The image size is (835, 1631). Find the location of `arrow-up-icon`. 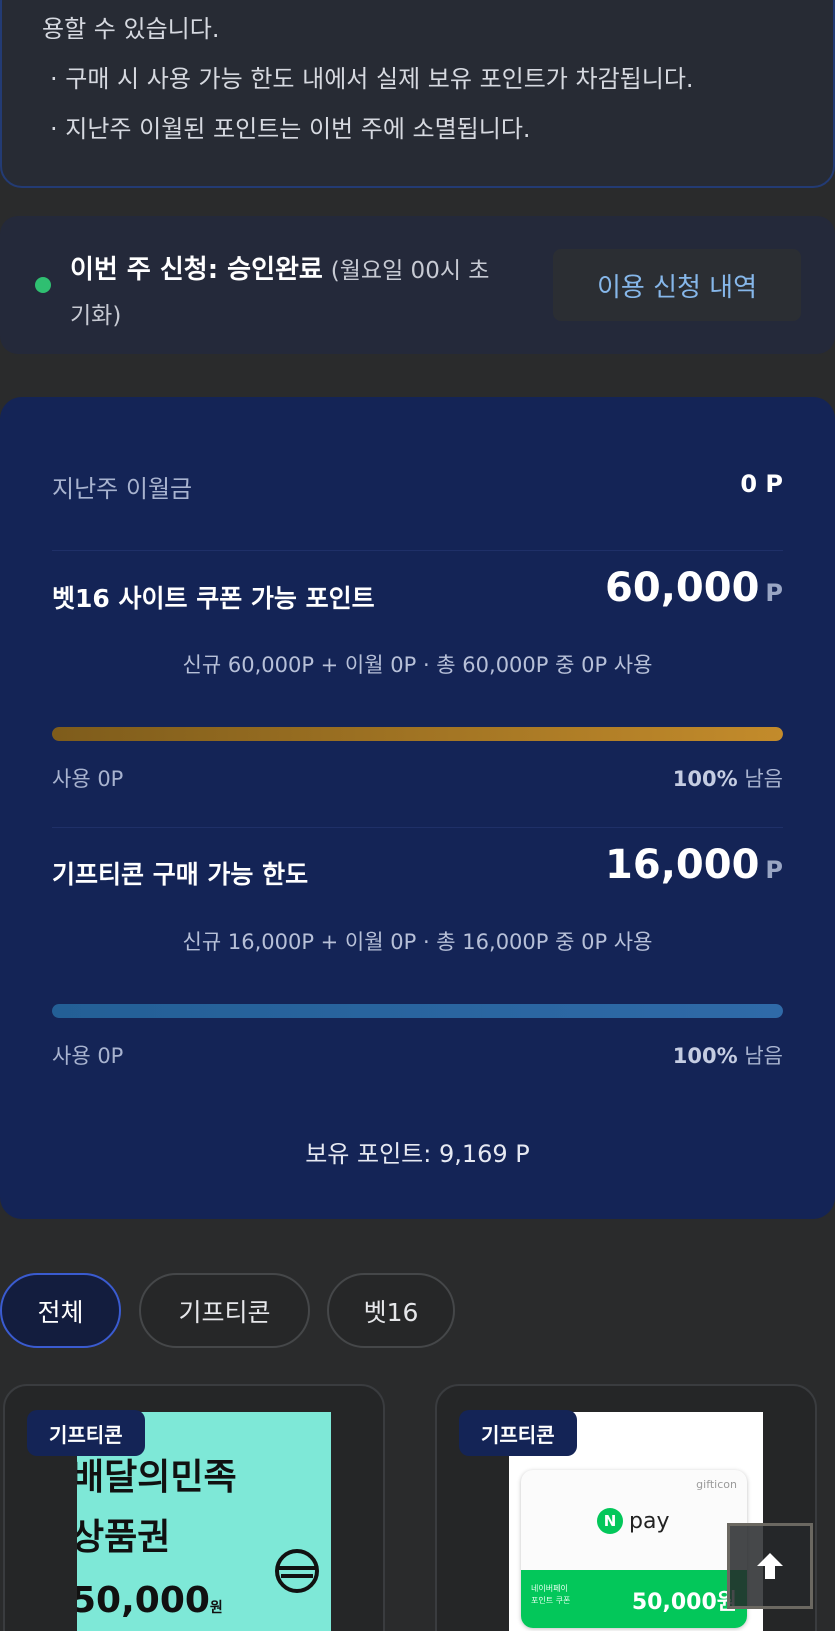

arrow-up-icon is located at coordinates (770, 1566).